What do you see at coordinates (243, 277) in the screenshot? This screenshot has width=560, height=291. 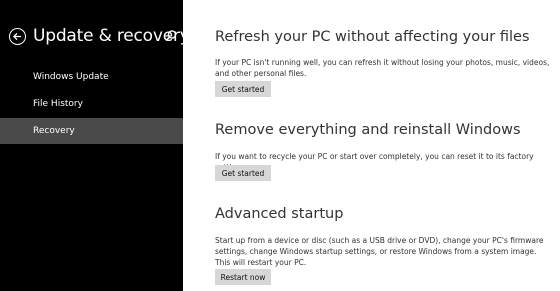 I see `restart-now-button: Restart now` at bounding box center [243, 277].